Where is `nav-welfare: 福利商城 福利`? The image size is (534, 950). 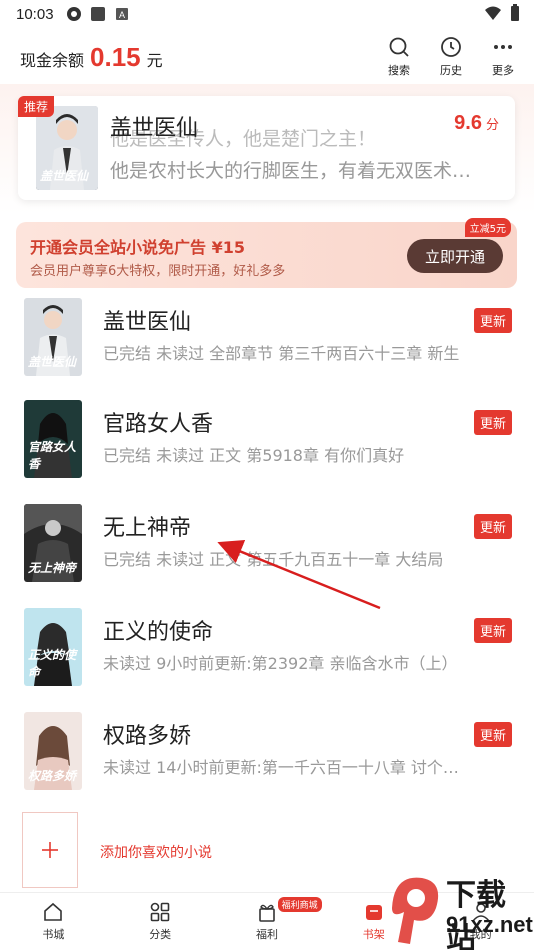 nav-welfare: 福利商城 福利 is located at coordinates (268, 921).